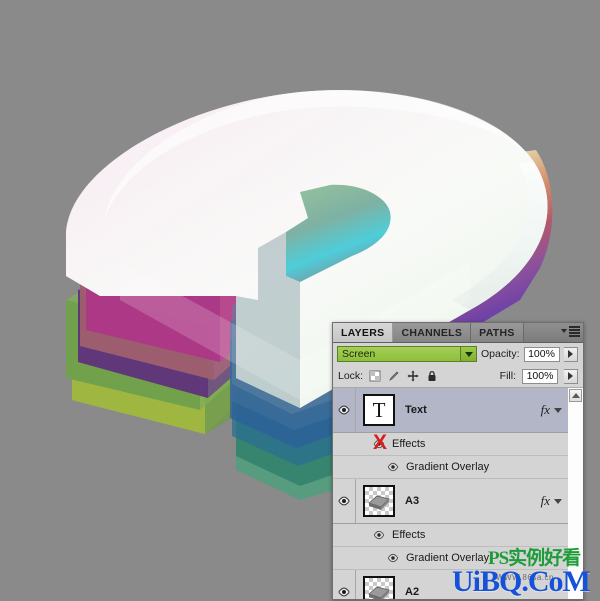 The image size is (600, 601). Describe the element at coordinates (413, 376) in the screenshot. I see `lock-position-icon` at that location.